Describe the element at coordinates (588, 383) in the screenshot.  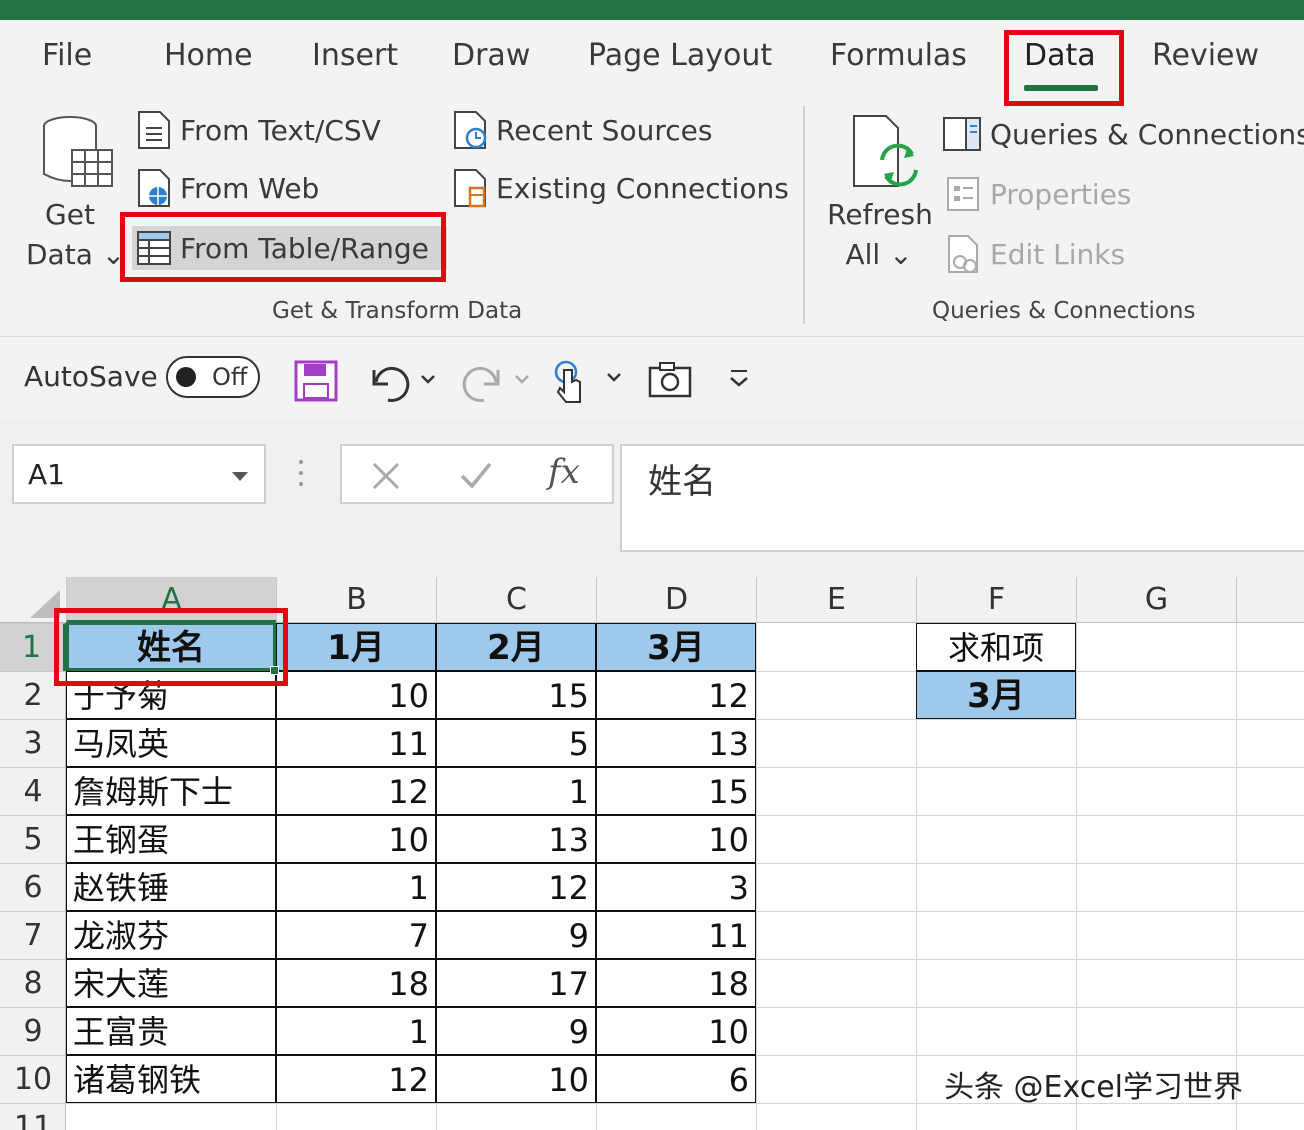
I see `touch-mode-button` at that location.